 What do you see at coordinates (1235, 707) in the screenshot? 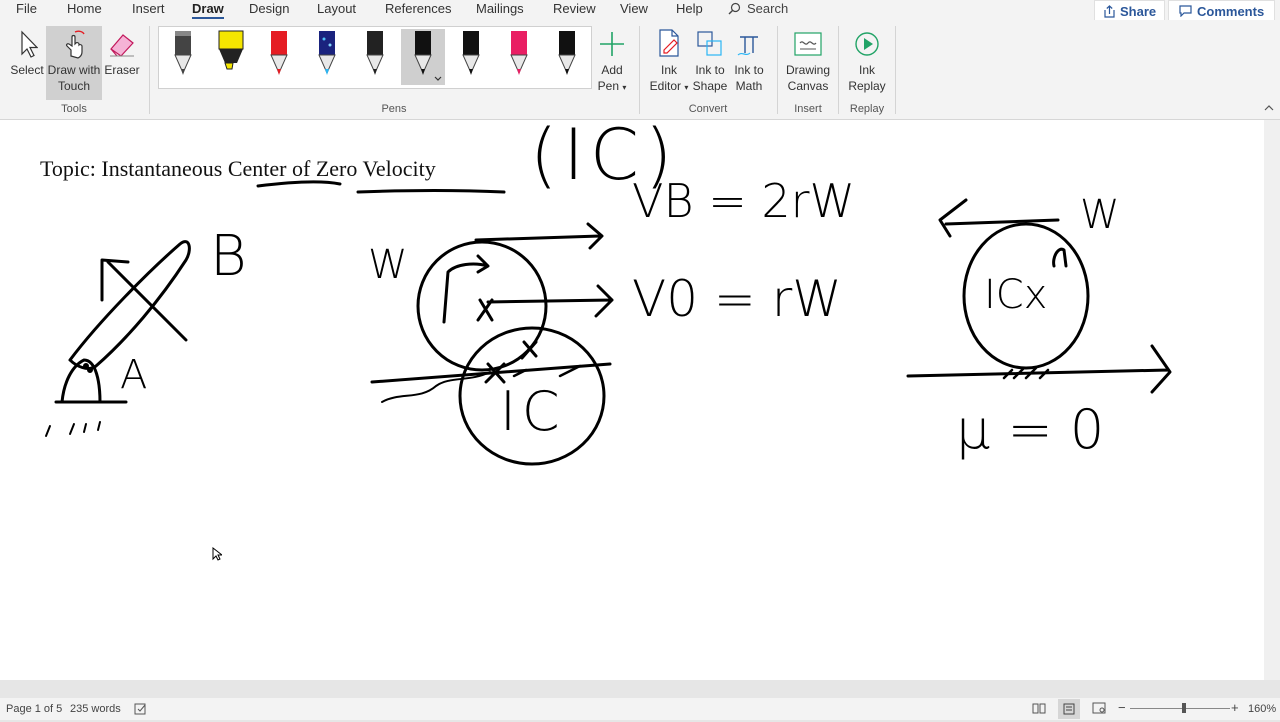
I see `zoom-in-button: +` at bounding box center [1235, 707].